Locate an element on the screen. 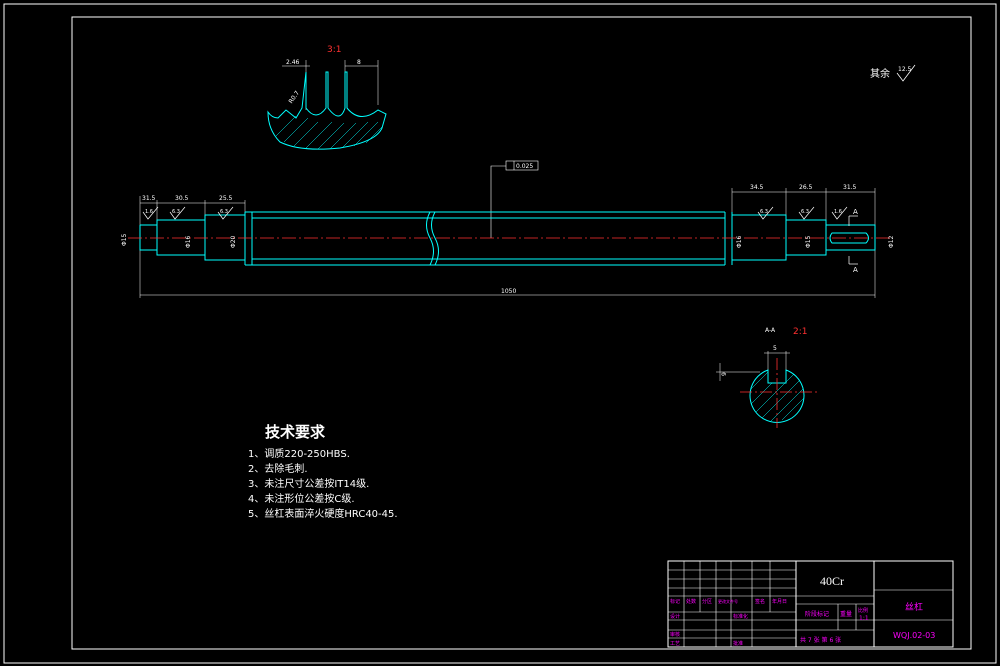  scale-value: 1:1 is located at coordinates (864, 618).